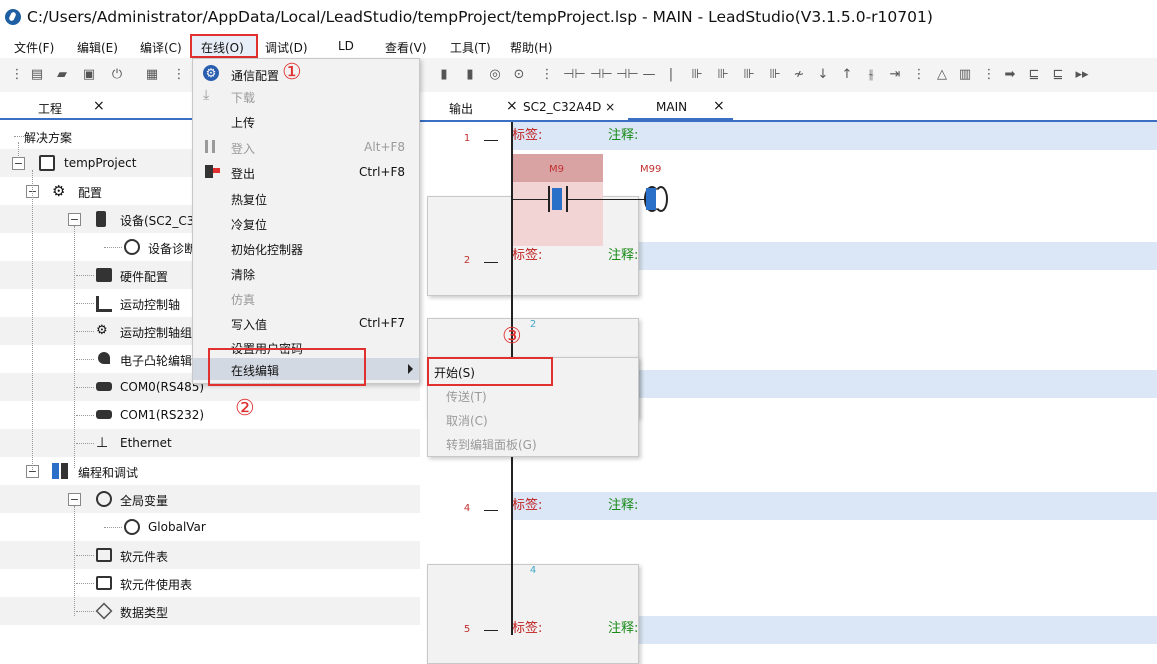 The image size is (1157, 664). I want to click on download-icon: ⤓, so click(206, 95).